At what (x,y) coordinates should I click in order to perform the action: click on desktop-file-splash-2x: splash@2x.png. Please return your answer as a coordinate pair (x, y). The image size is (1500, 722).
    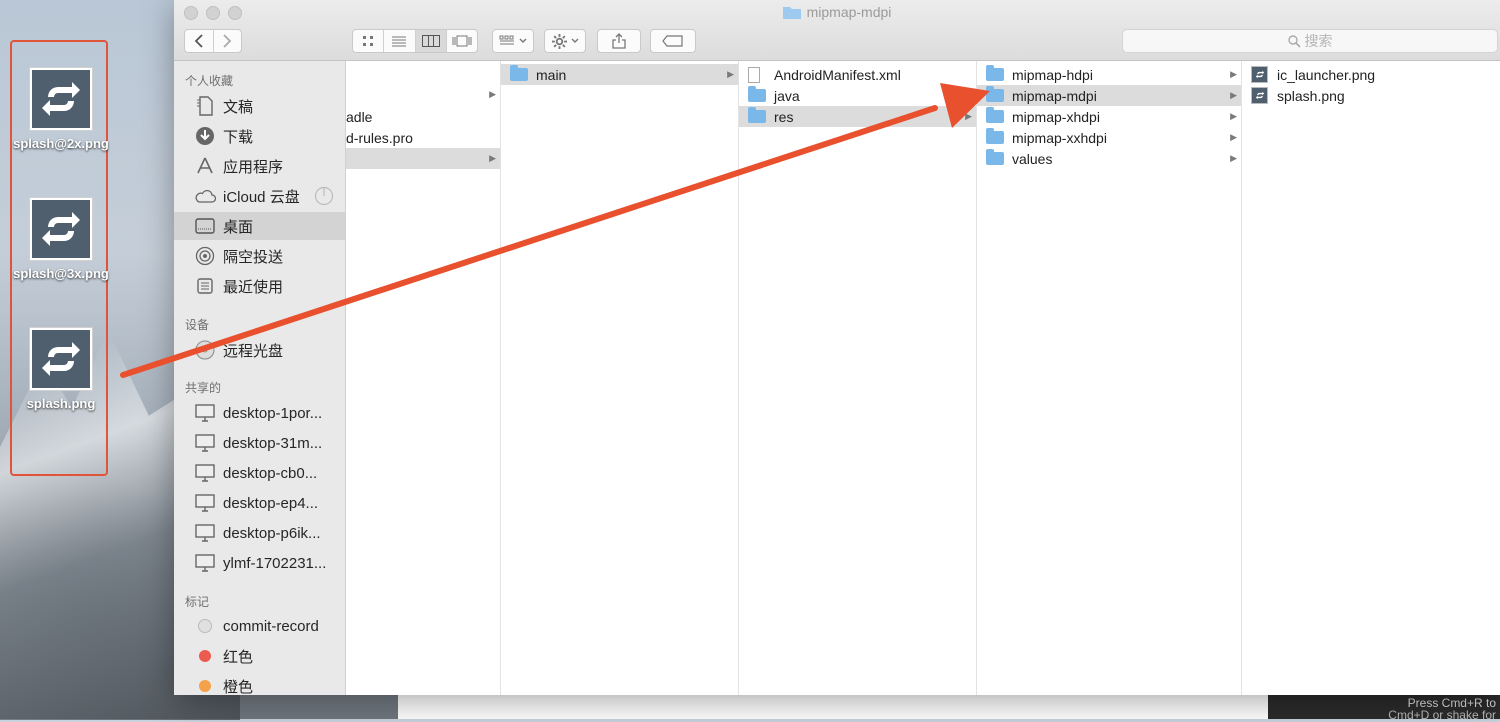
    Looking at the image, I should click on (61, 109).